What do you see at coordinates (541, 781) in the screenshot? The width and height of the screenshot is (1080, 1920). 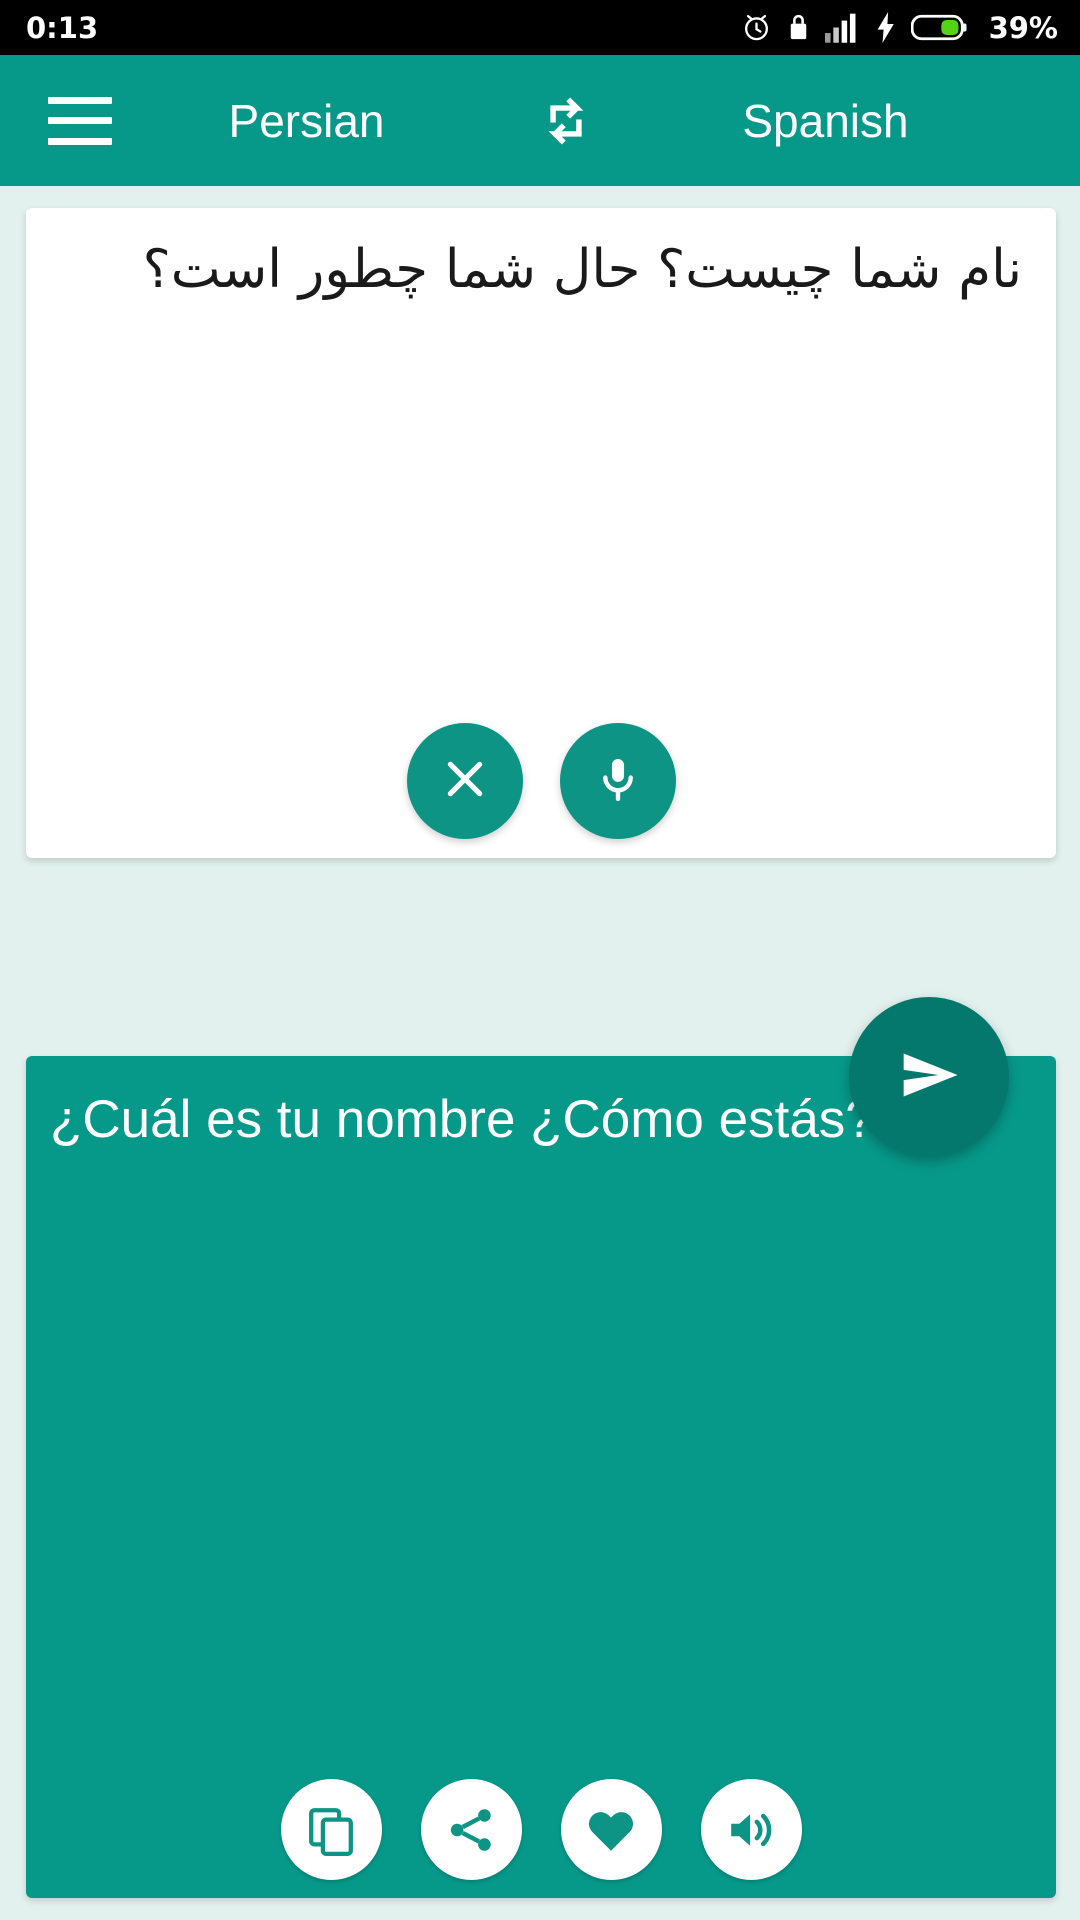 I see `source-action-row` at bounding box center [541, 781].